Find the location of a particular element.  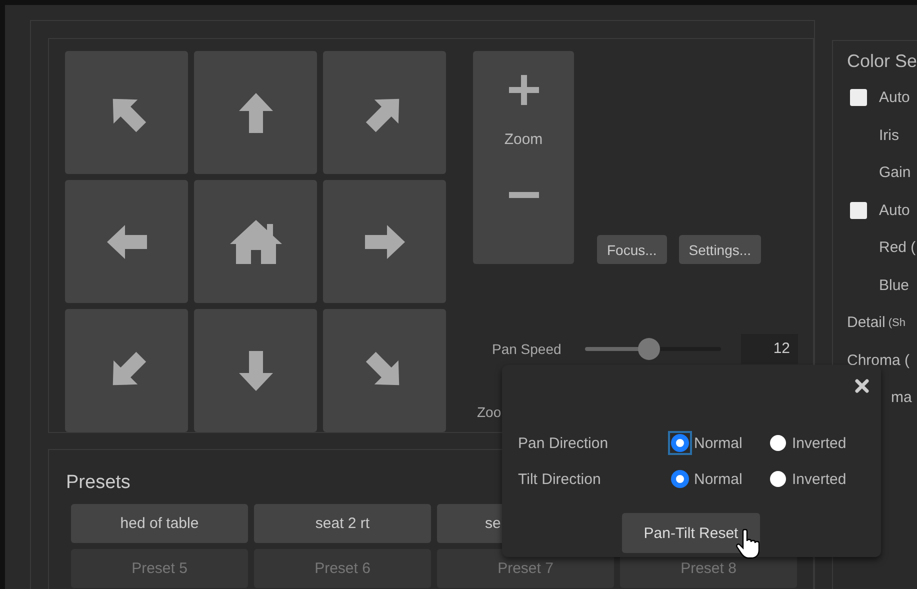

presets-title: Presets is located at coordinates (98, 483).